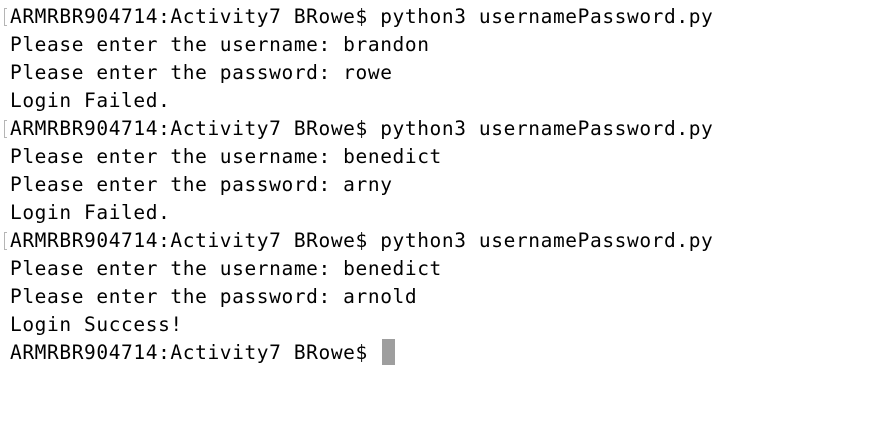 The width and height of the screenshot is (878, 422). What do you see at coordinates (195, 352) in the screenshot?
I see `terminal-prompt: ARMRBR904714:Activity7 BRowe$` at bounding box center [195, 352].